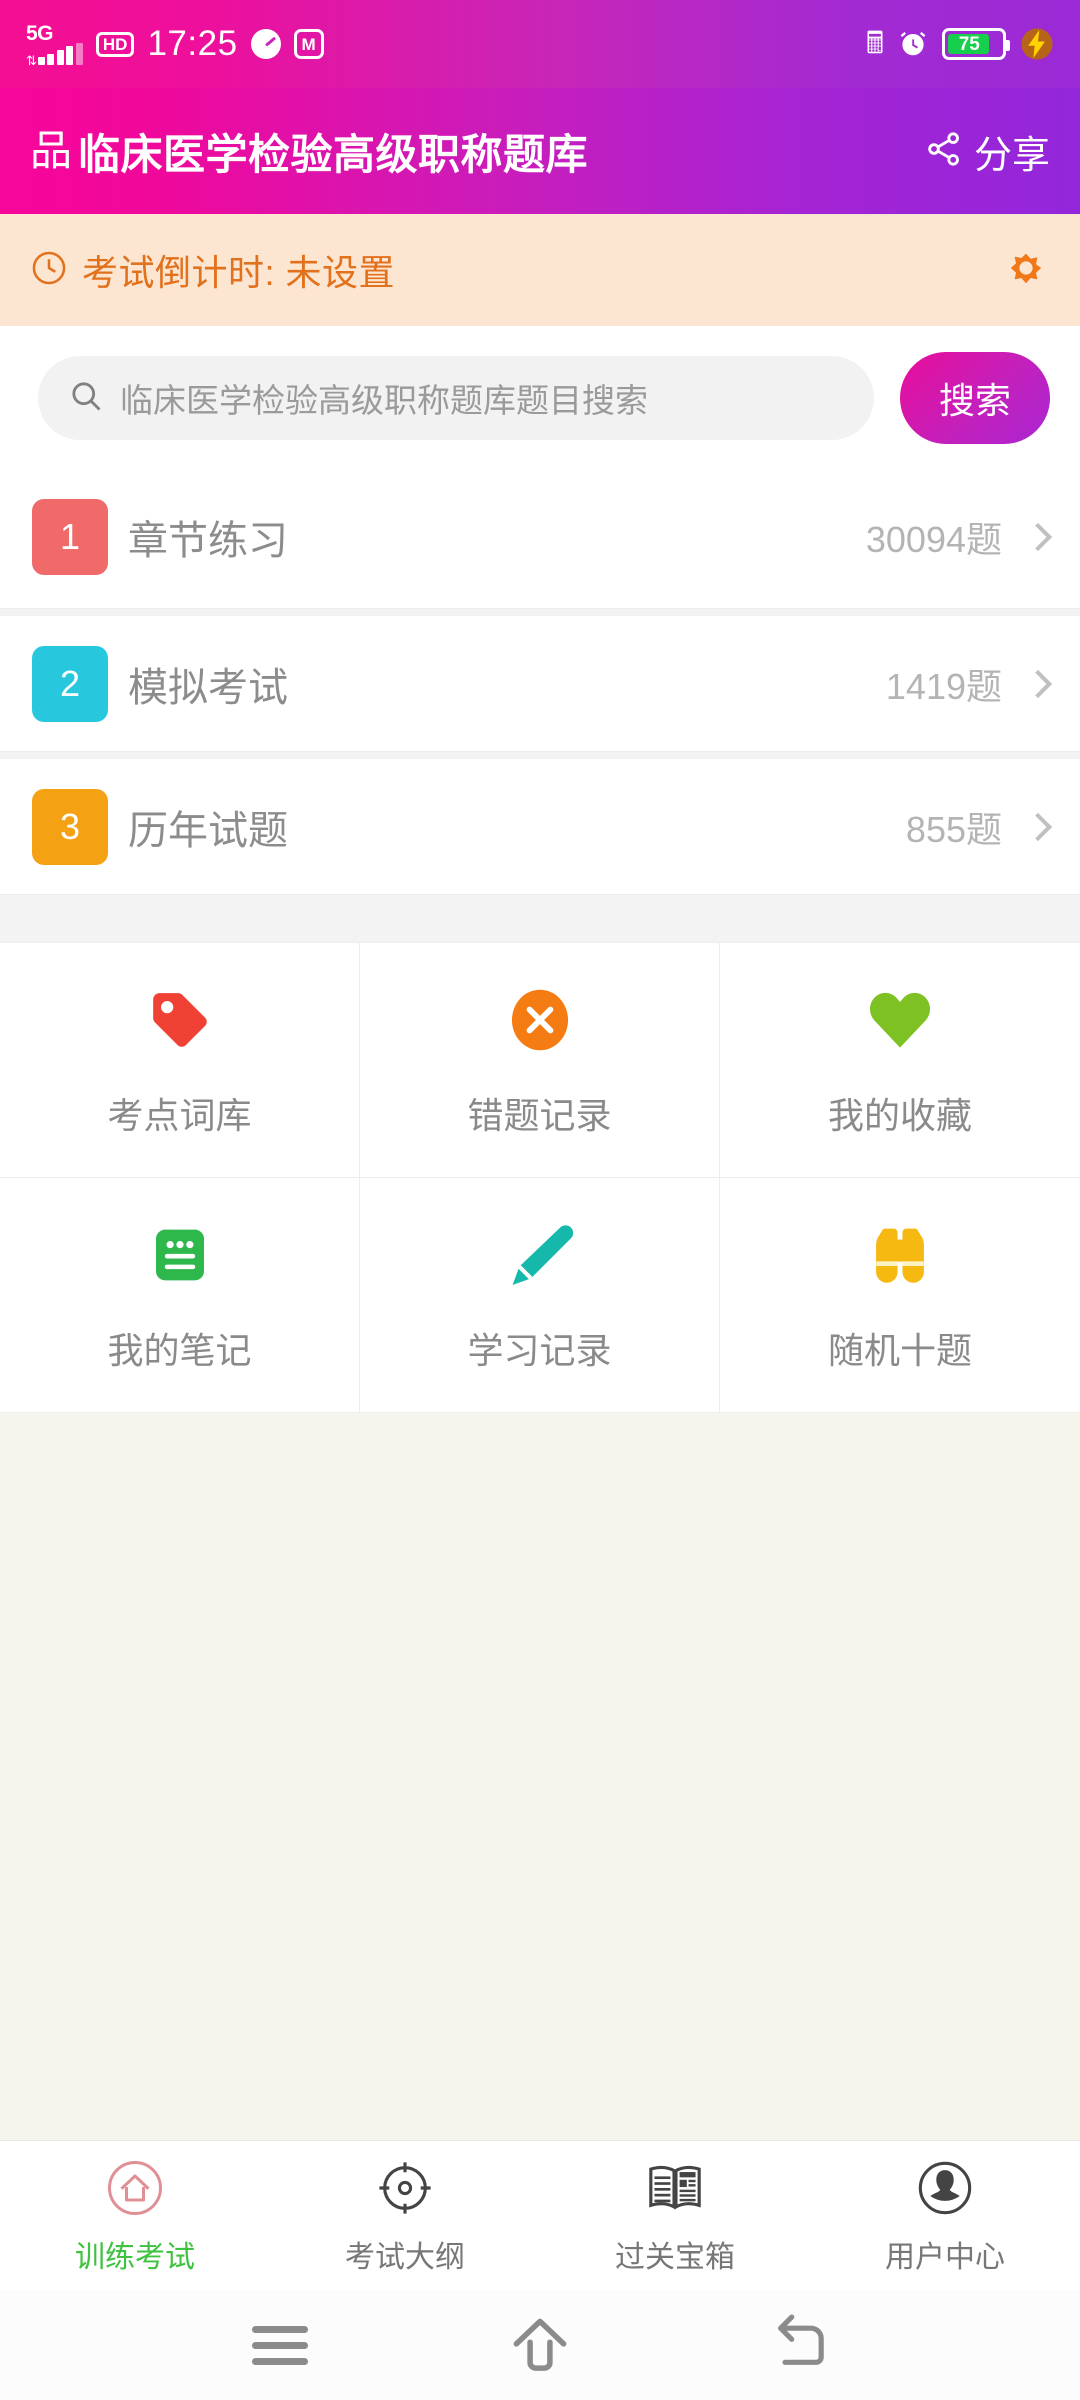  What do you see at coordinates (60, 54) in the screenshot?
I see `signal-bars-icon` at bounding box center [60, 54].